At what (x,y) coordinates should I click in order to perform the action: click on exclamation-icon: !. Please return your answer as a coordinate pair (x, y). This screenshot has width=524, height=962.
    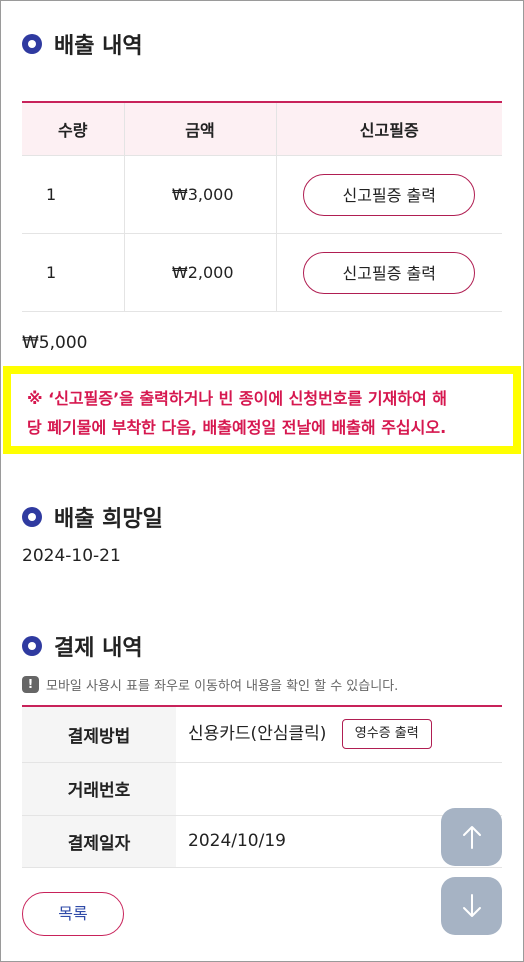
    Looking at the image, I should click on (30, 684).